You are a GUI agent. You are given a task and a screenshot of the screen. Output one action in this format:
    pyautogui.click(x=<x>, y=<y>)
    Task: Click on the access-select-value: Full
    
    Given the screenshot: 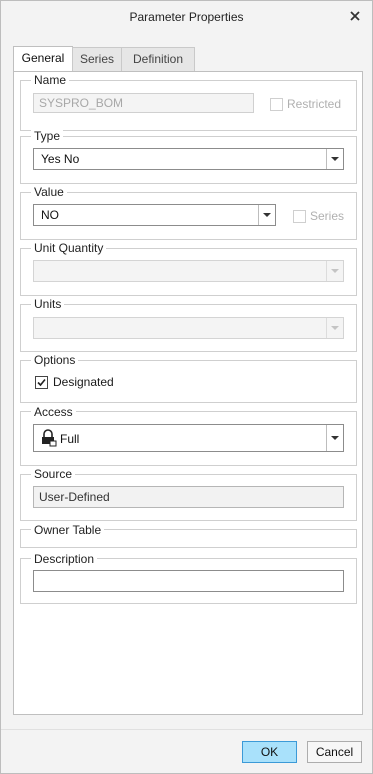 What is the action you would take?
    pyautogui.click(x=70, y=439)
    